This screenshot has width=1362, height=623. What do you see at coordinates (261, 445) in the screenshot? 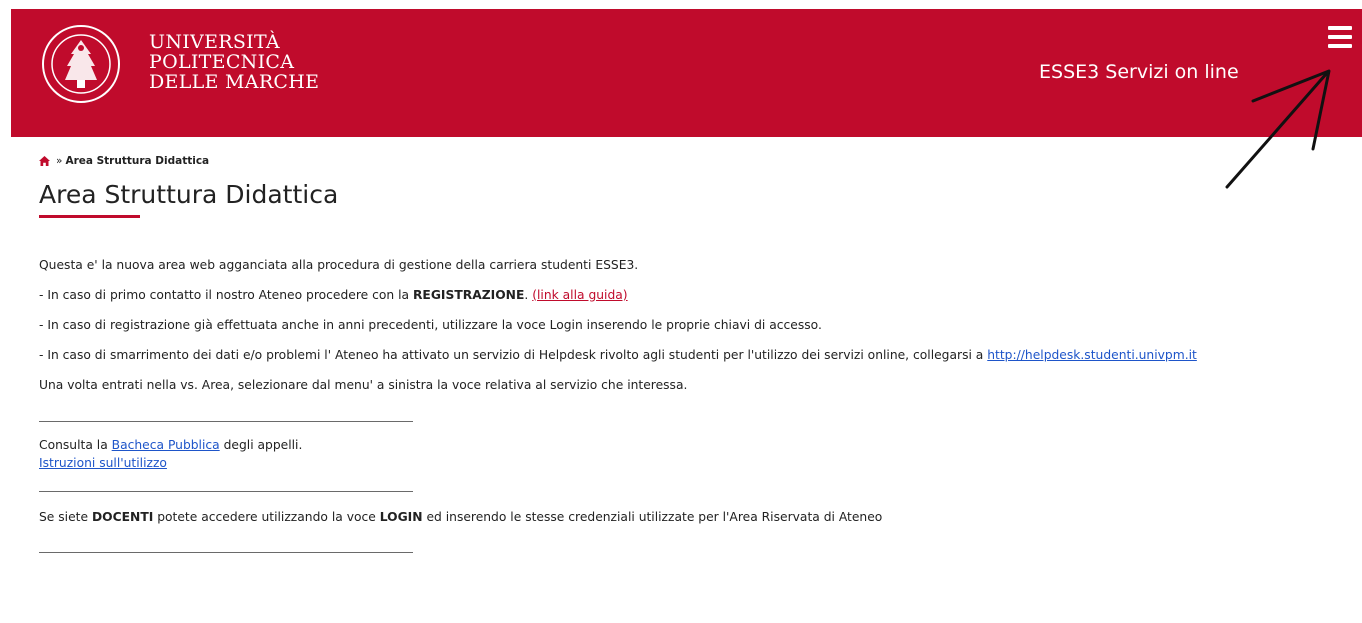
I see `bacheca-suffix: degli appelli.` at bounding box center [261, 445].